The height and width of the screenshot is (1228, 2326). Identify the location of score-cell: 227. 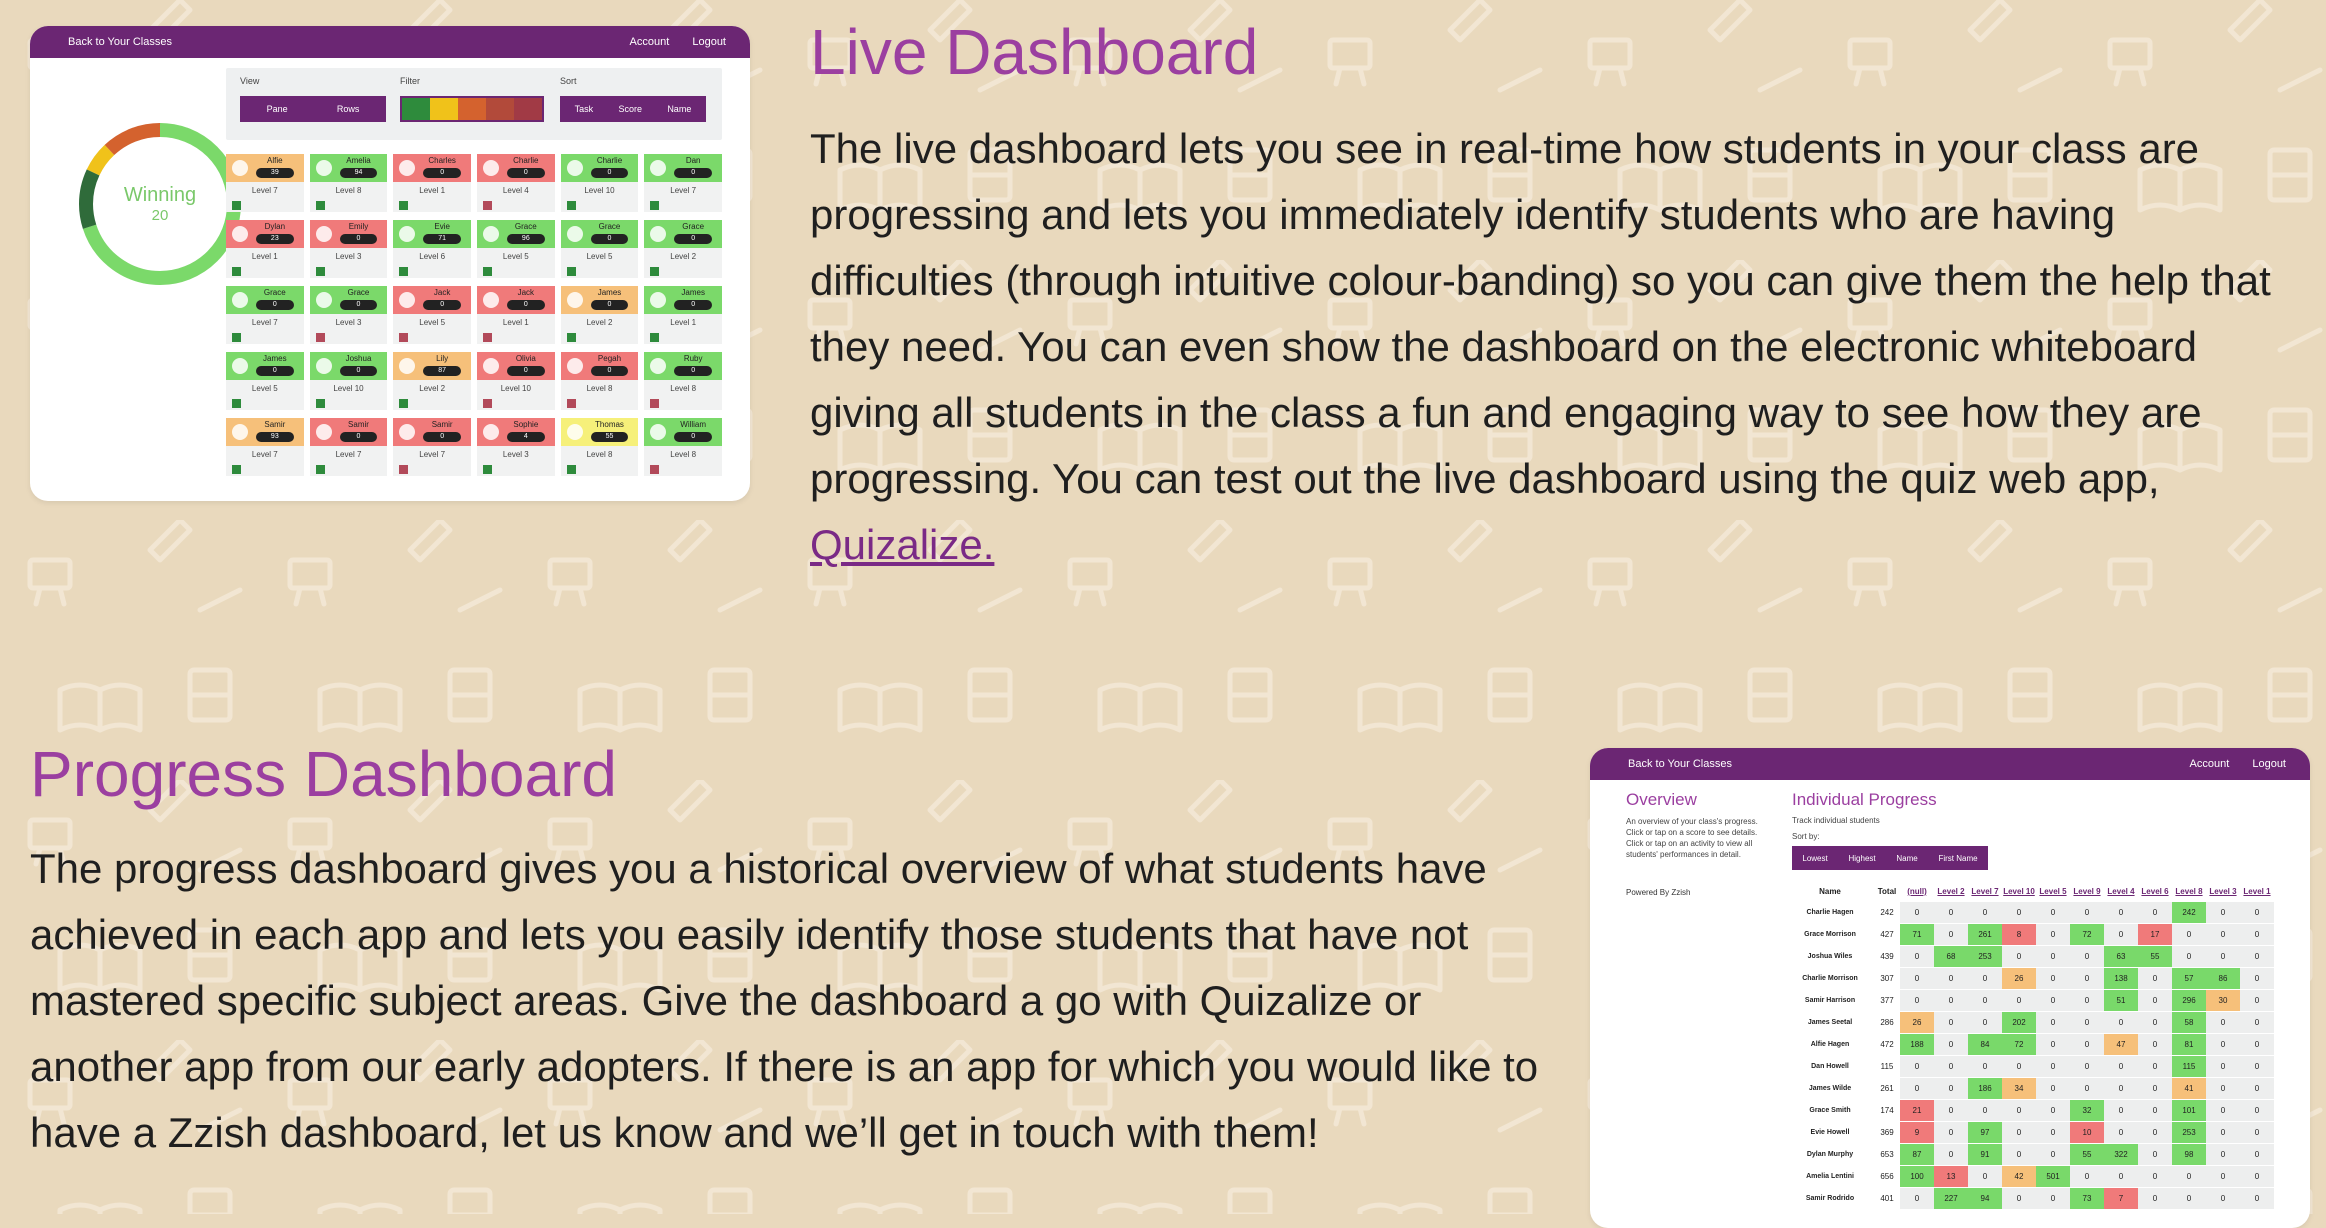
(1951, 1198).